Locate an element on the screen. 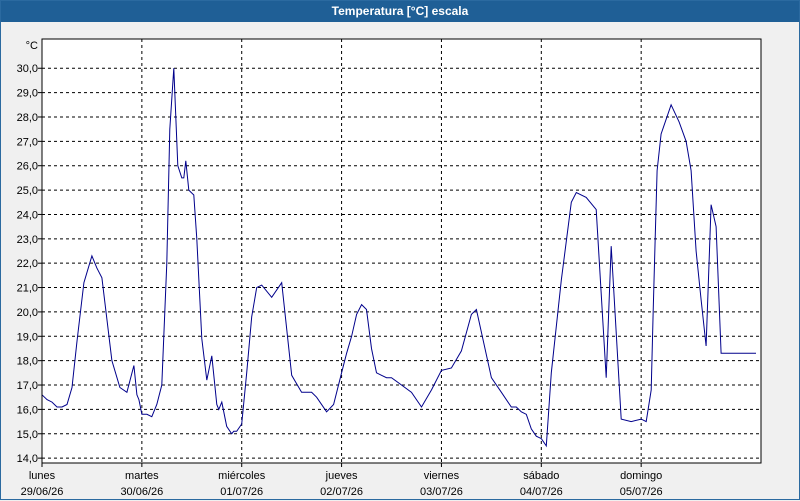 This screenshot has height=501, width=800. y-tick-label: 21,0 is located at coordinates (27, 289).